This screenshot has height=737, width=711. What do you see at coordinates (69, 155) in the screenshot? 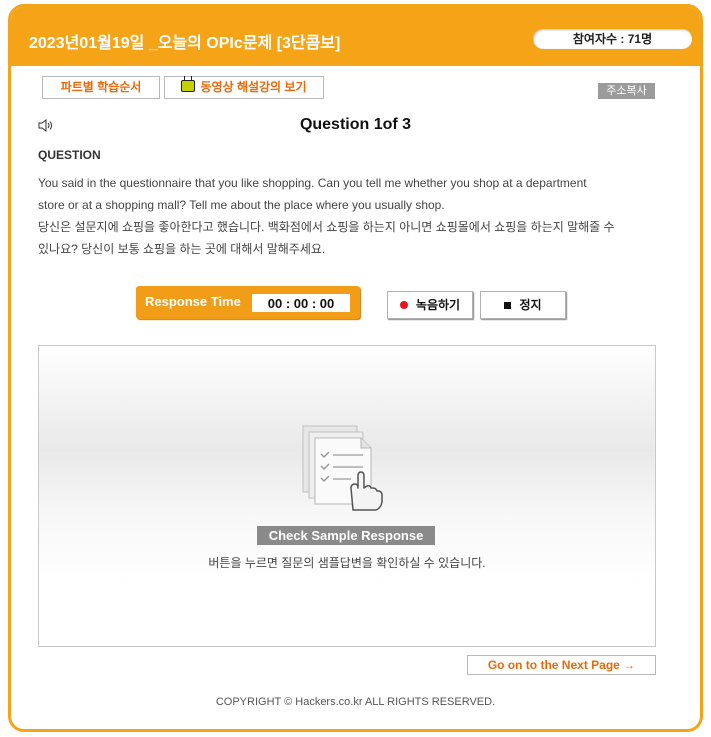
I see `question-label: QUESTION` at bounding box center [69, 155].